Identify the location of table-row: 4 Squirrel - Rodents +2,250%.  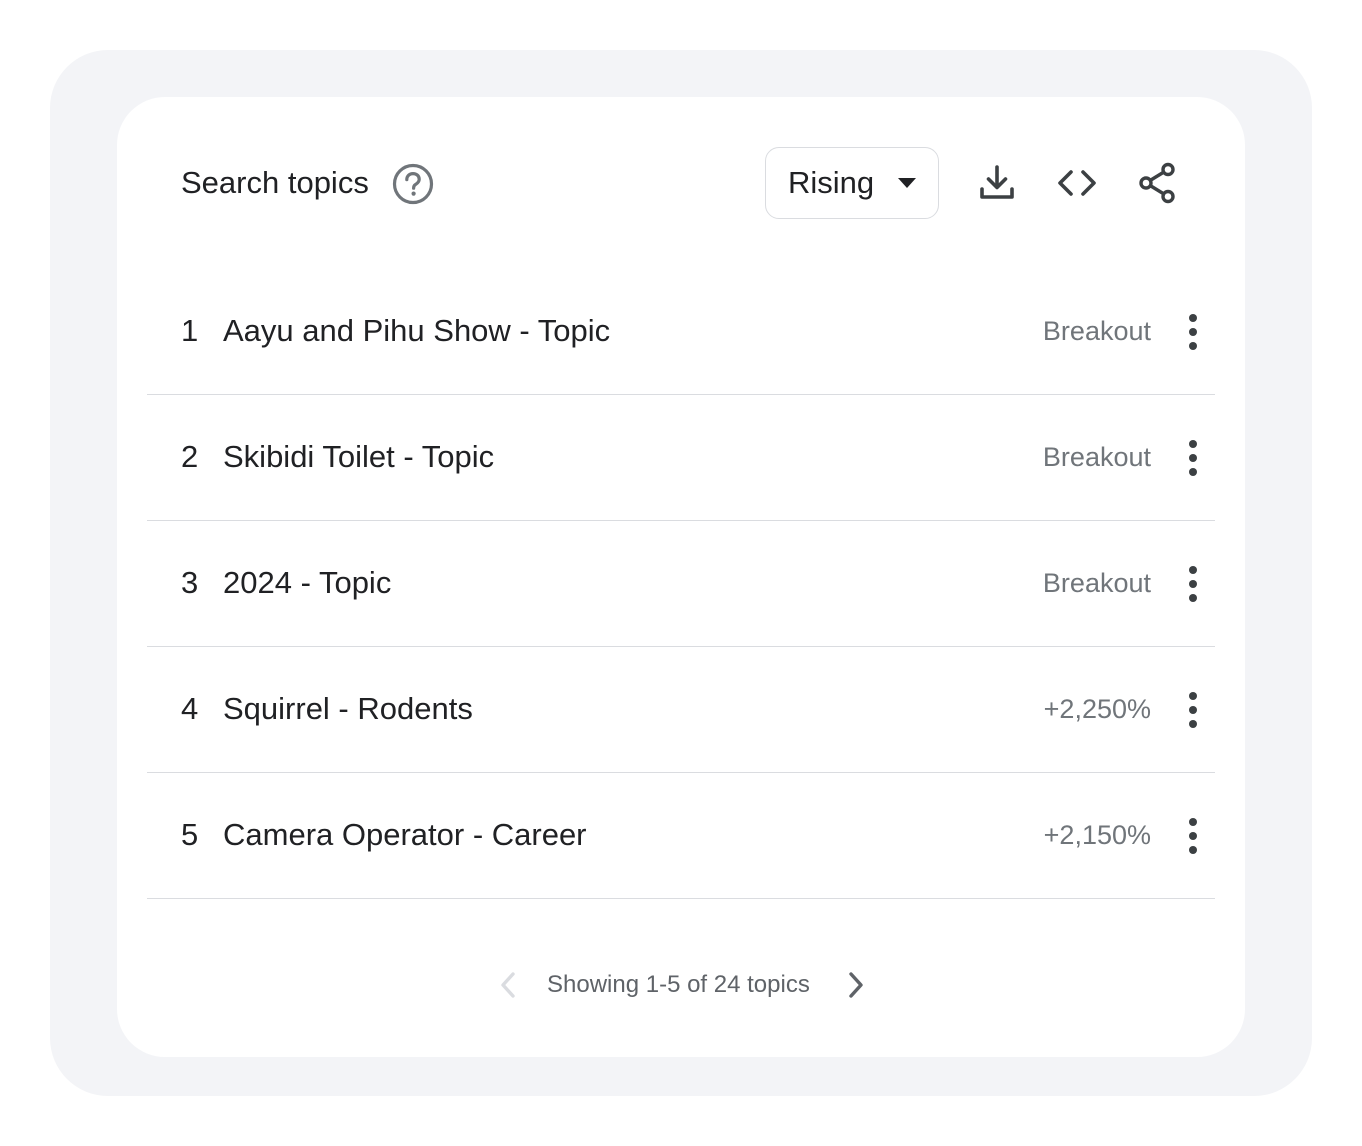
(681, 710).